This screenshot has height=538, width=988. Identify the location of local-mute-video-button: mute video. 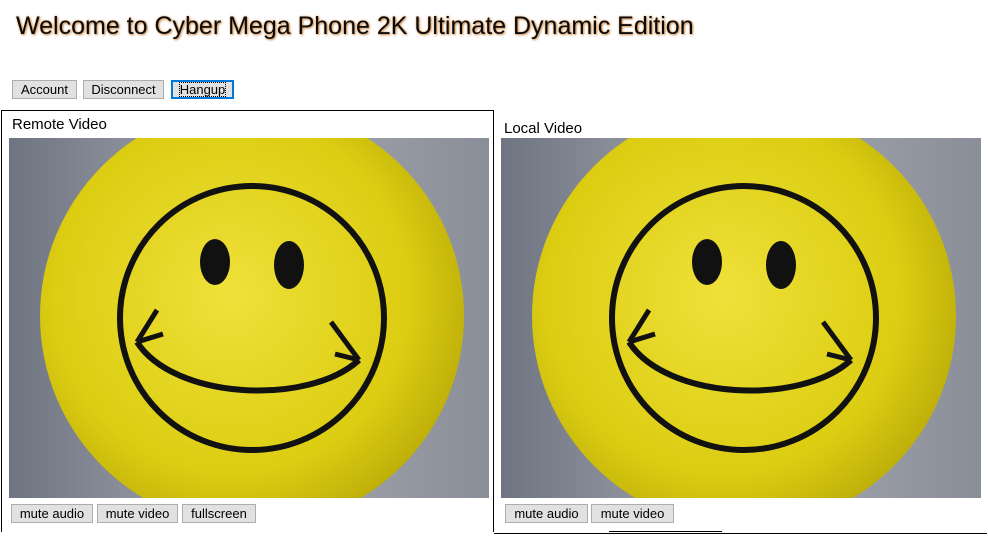
(632, 513).